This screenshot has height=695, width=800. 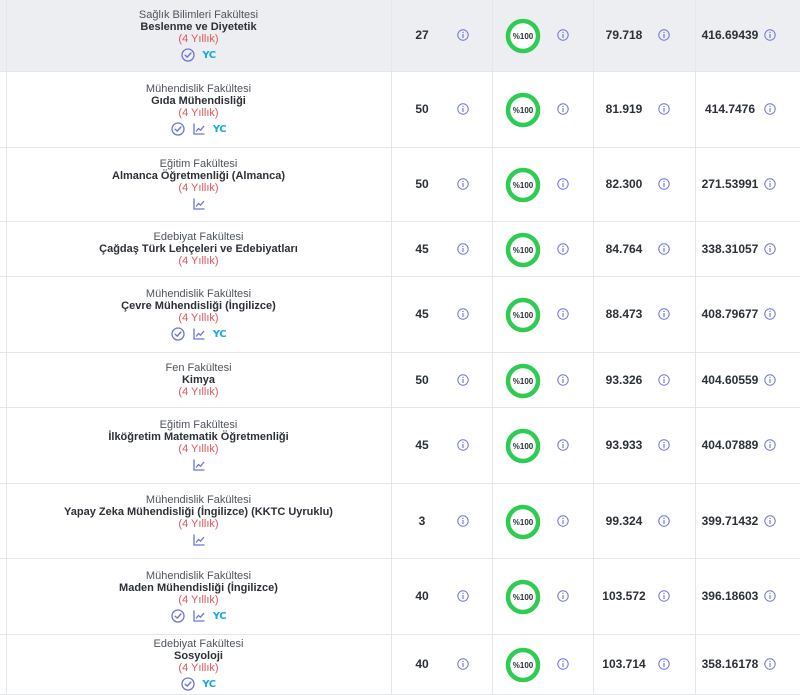 I want to click on program-name: Gıda Mühendisliği, so click(x=198, y=101).